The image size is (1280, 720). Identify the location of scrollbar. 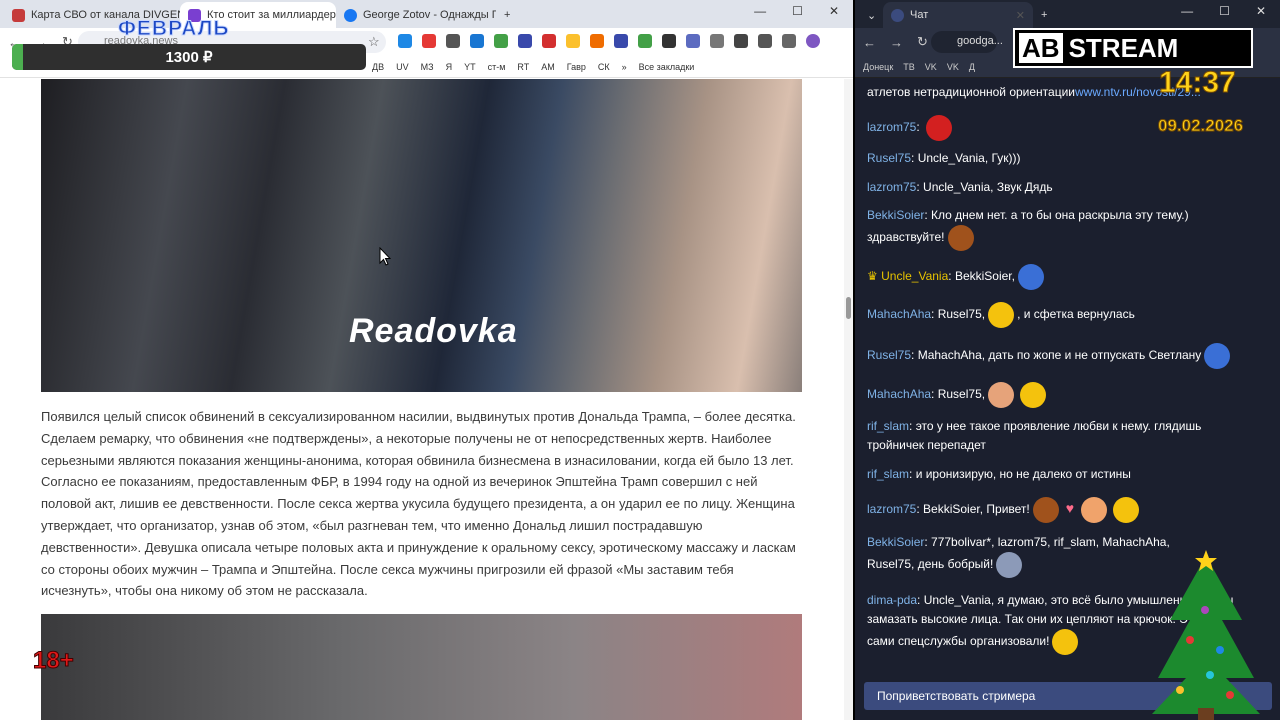
(848, 399).